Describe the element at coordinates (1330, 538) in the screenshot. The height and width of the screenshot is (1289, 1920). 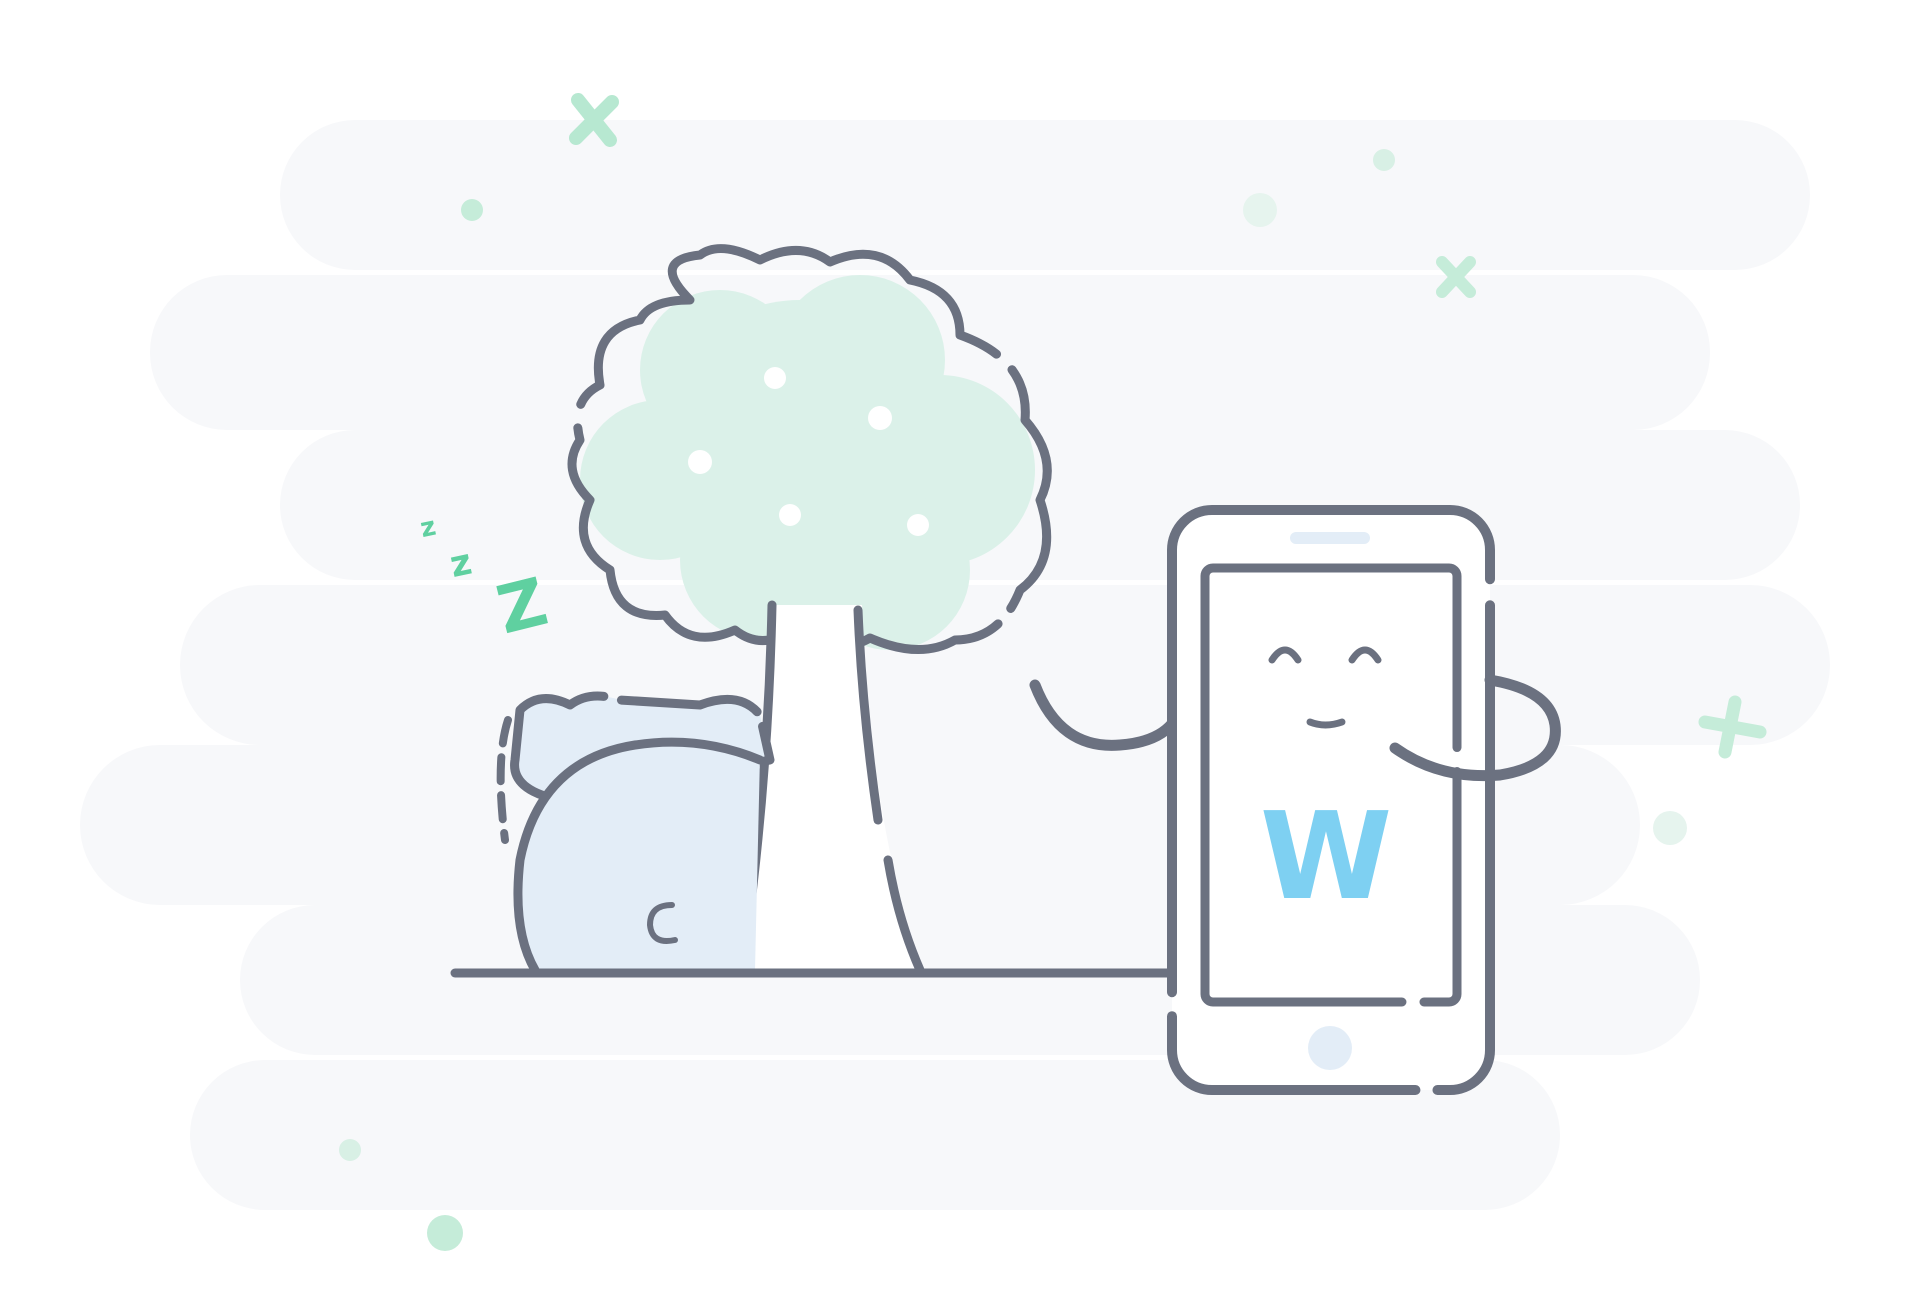
I see `phone-speaker` at that location.